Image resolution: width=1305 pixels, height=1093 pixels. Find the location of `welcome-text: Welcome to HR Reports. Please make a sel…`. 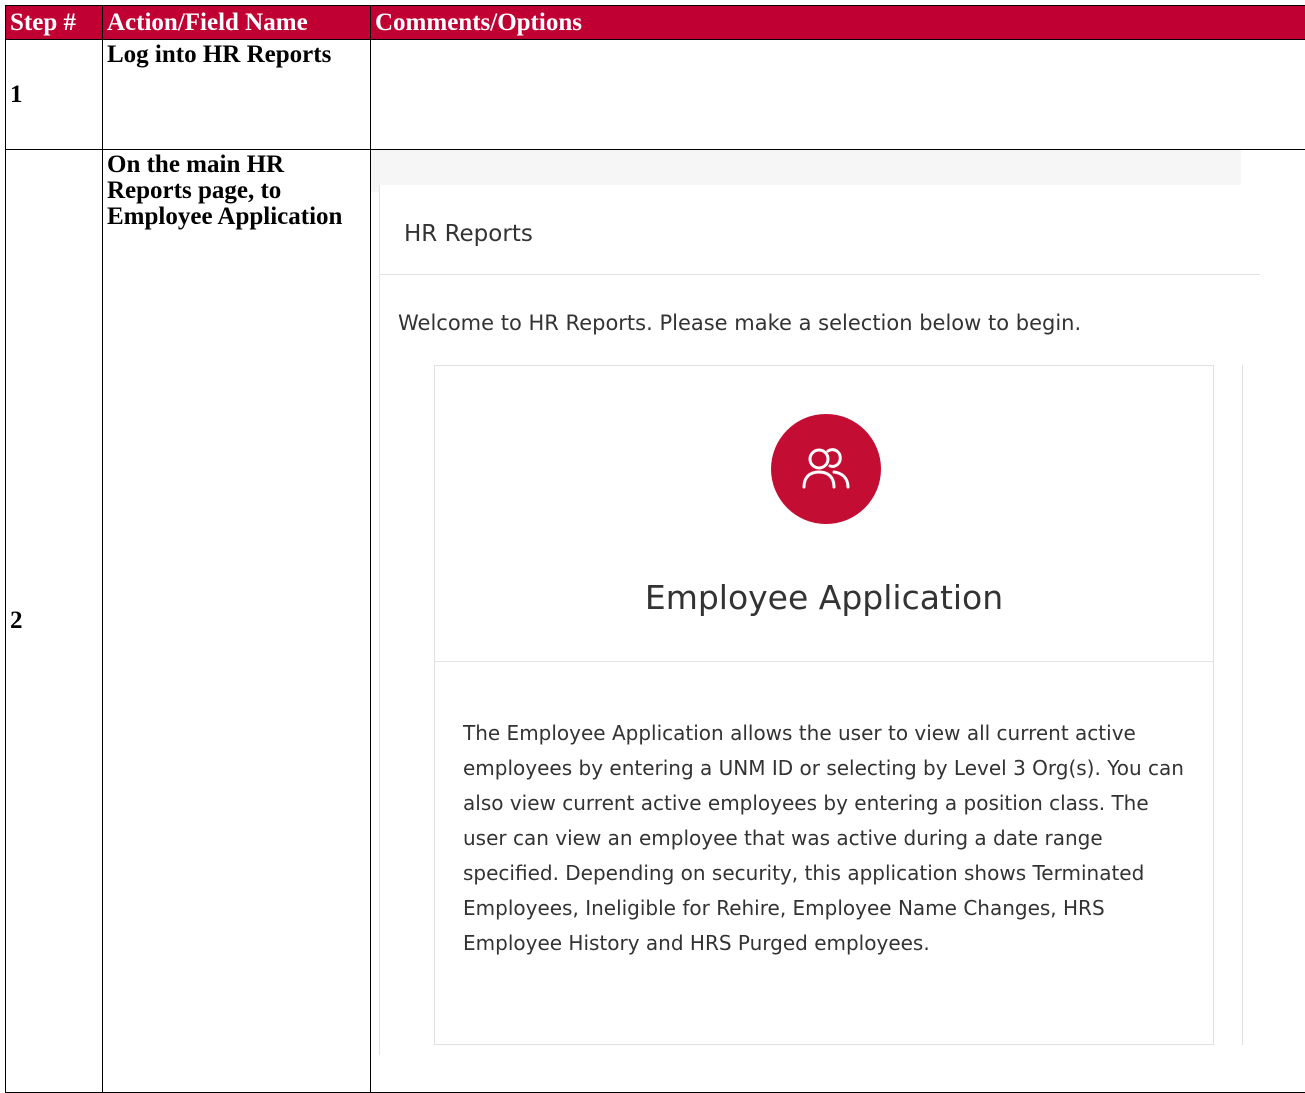

welcome-text: Welcome to HR Reports. Please make a sel… is located at coordinates (739, 323).